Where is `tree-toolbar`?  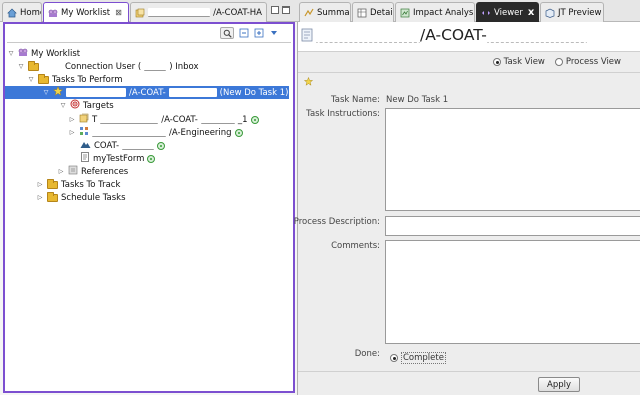
tree-toolbar is located at coordinates (149, 32).